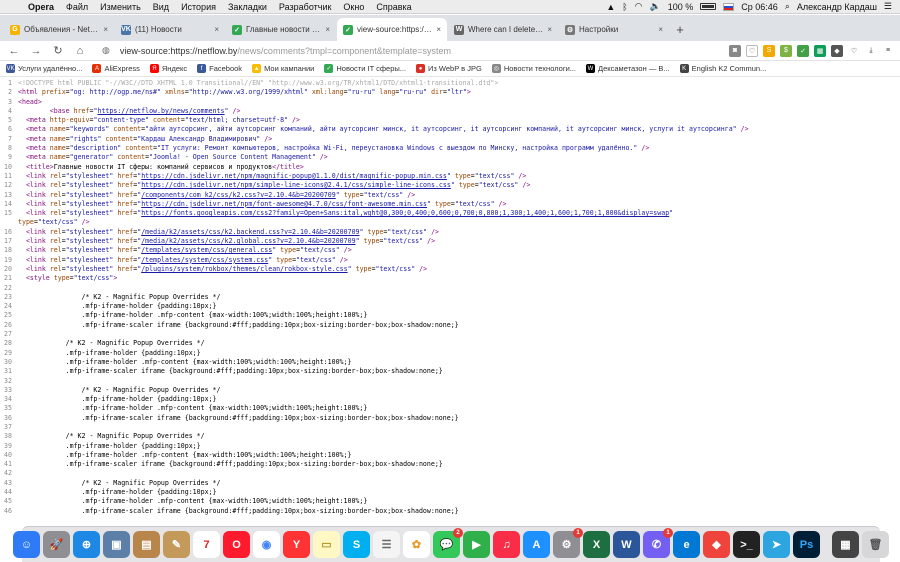 This screenshot has height=562, width=900. I want to click on dock-photoshop-icon: Ps, so click(806, 544).